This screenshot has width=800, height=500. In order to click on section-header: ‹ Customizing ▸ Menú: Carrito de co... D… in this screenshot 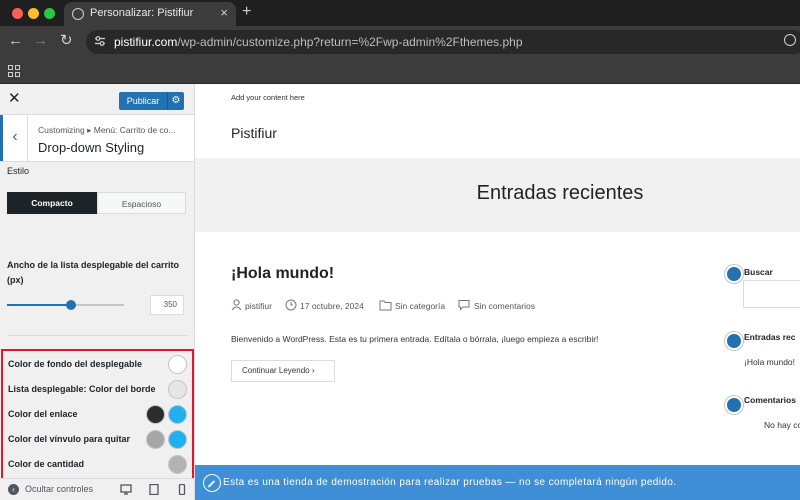, I will do `click(97, 138)`.